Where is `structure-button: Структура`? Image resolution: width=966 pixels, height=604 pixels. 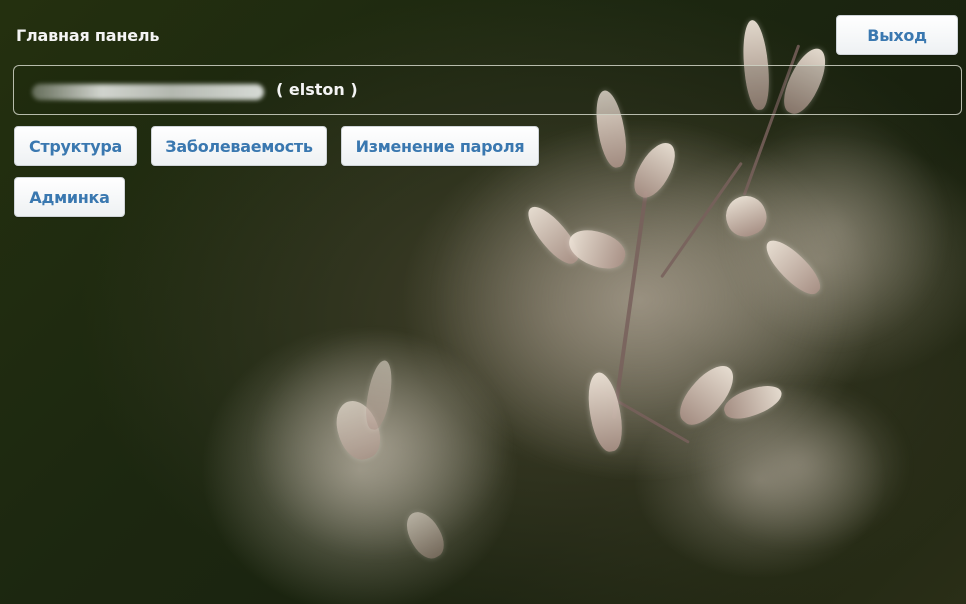
structure-button: Структура is located at coordinates (75, 146).